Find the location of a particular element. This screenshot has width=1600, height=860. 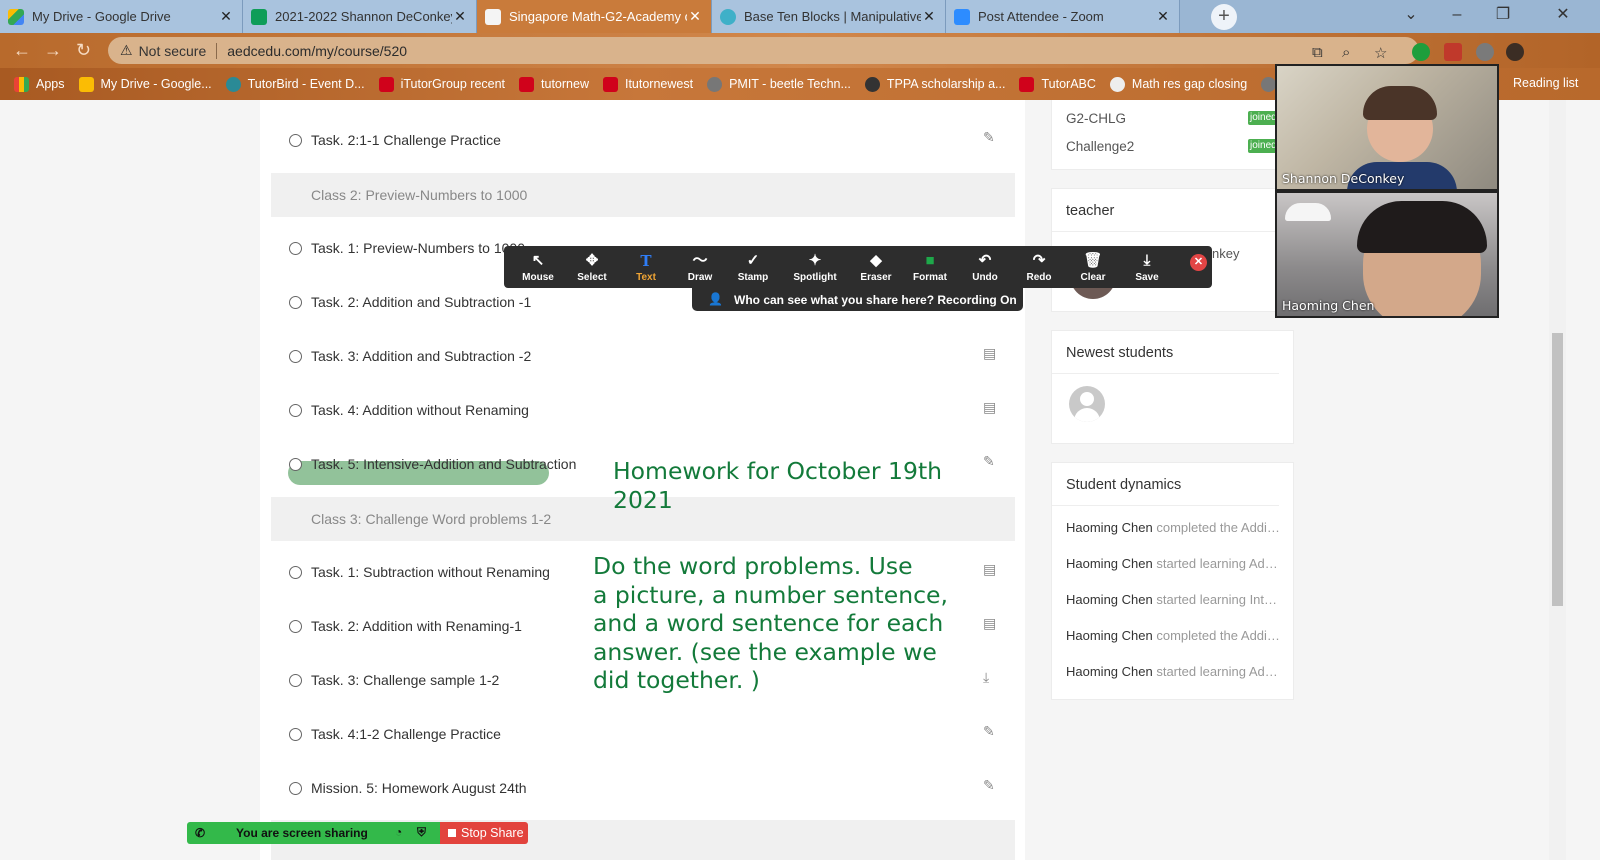

tab-search-icon: ⌄ is located at coordinates (1411, 16).